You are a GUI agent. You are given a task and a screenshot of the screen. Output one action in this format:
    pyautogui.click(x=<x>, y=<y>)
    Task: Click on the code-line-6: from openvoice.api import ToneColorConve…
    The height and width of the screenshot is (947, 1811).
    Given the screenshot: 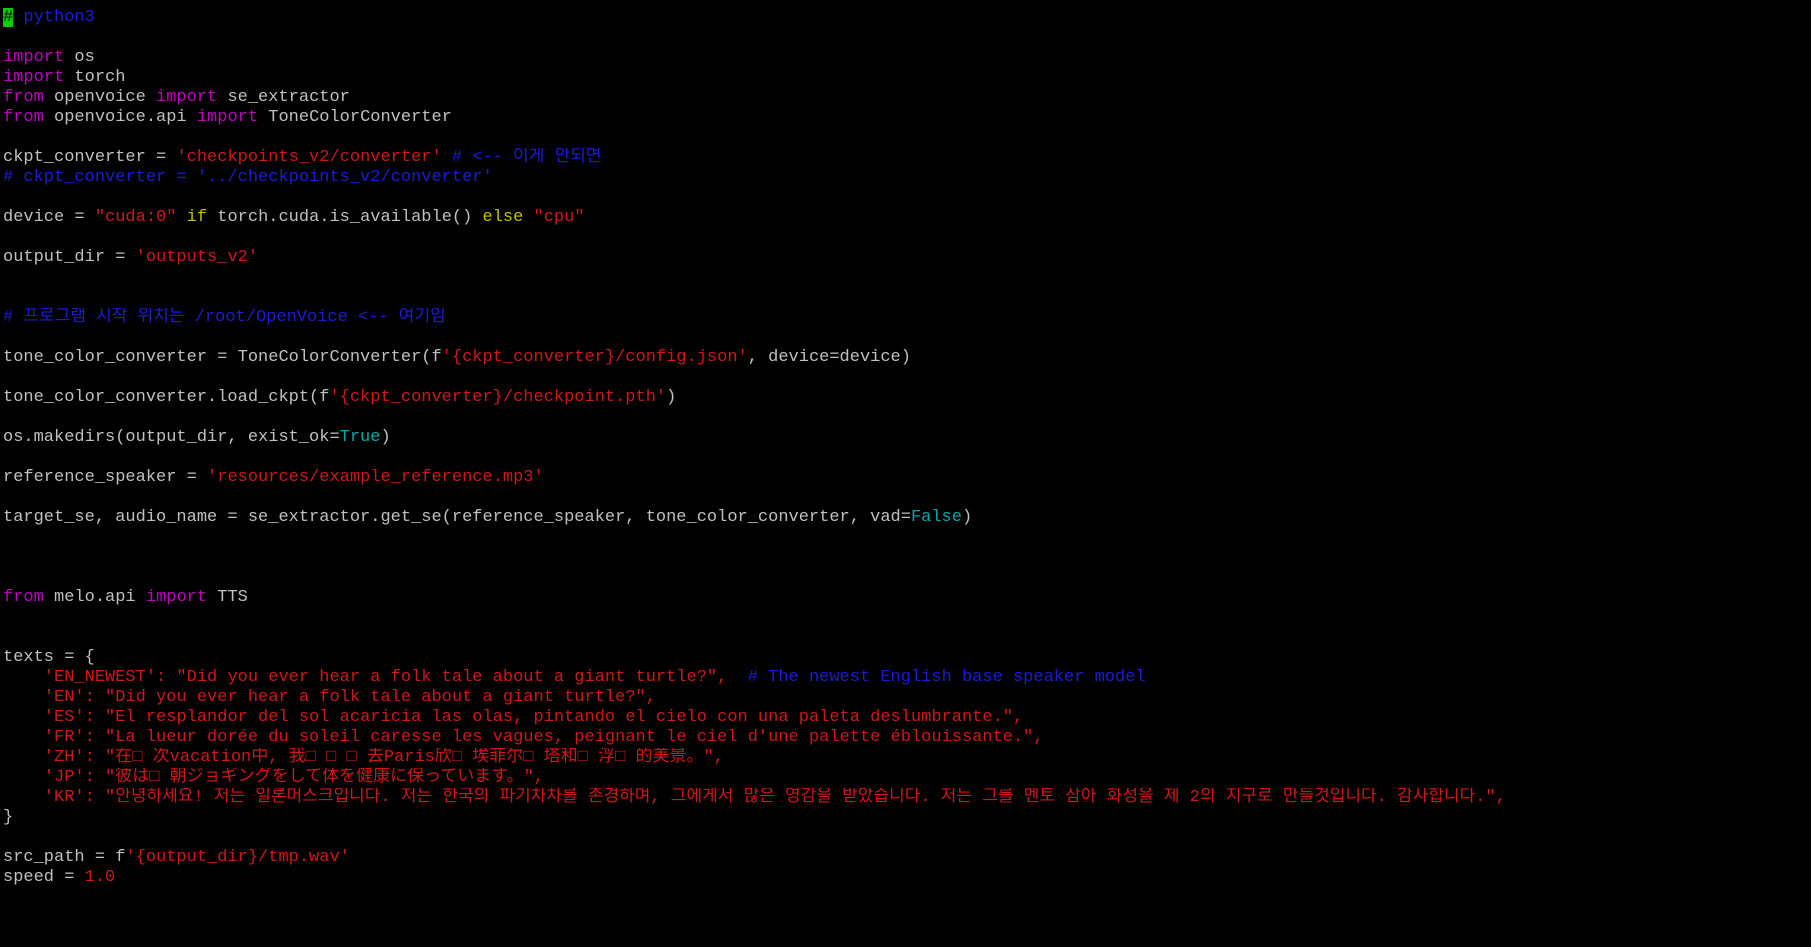 What is the action you would take?
    pyautogui.click(x=907, y=118)
    